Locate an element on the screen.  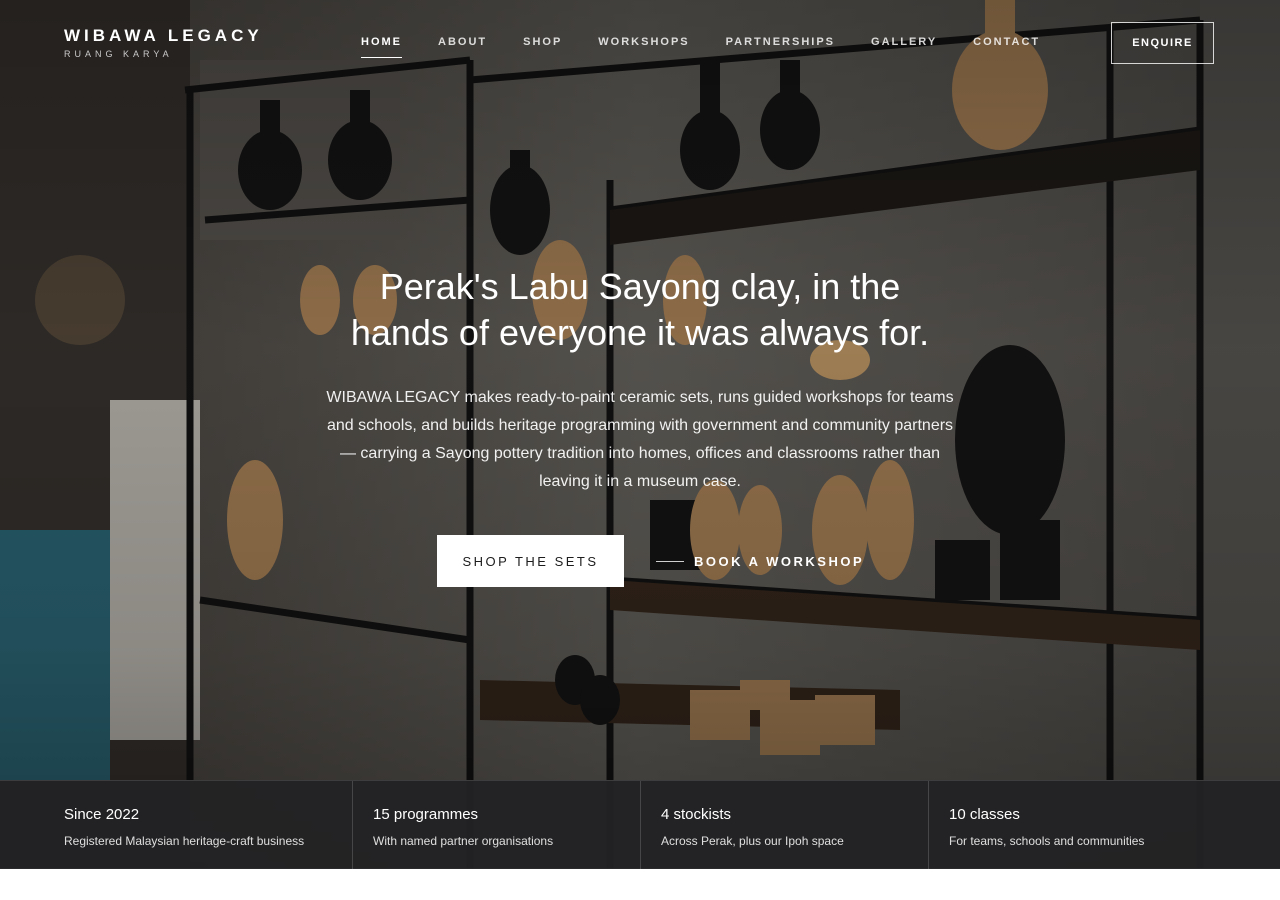
book-workshop-link: BOOK A WORKSHOP is located at coordinates (760, 561).